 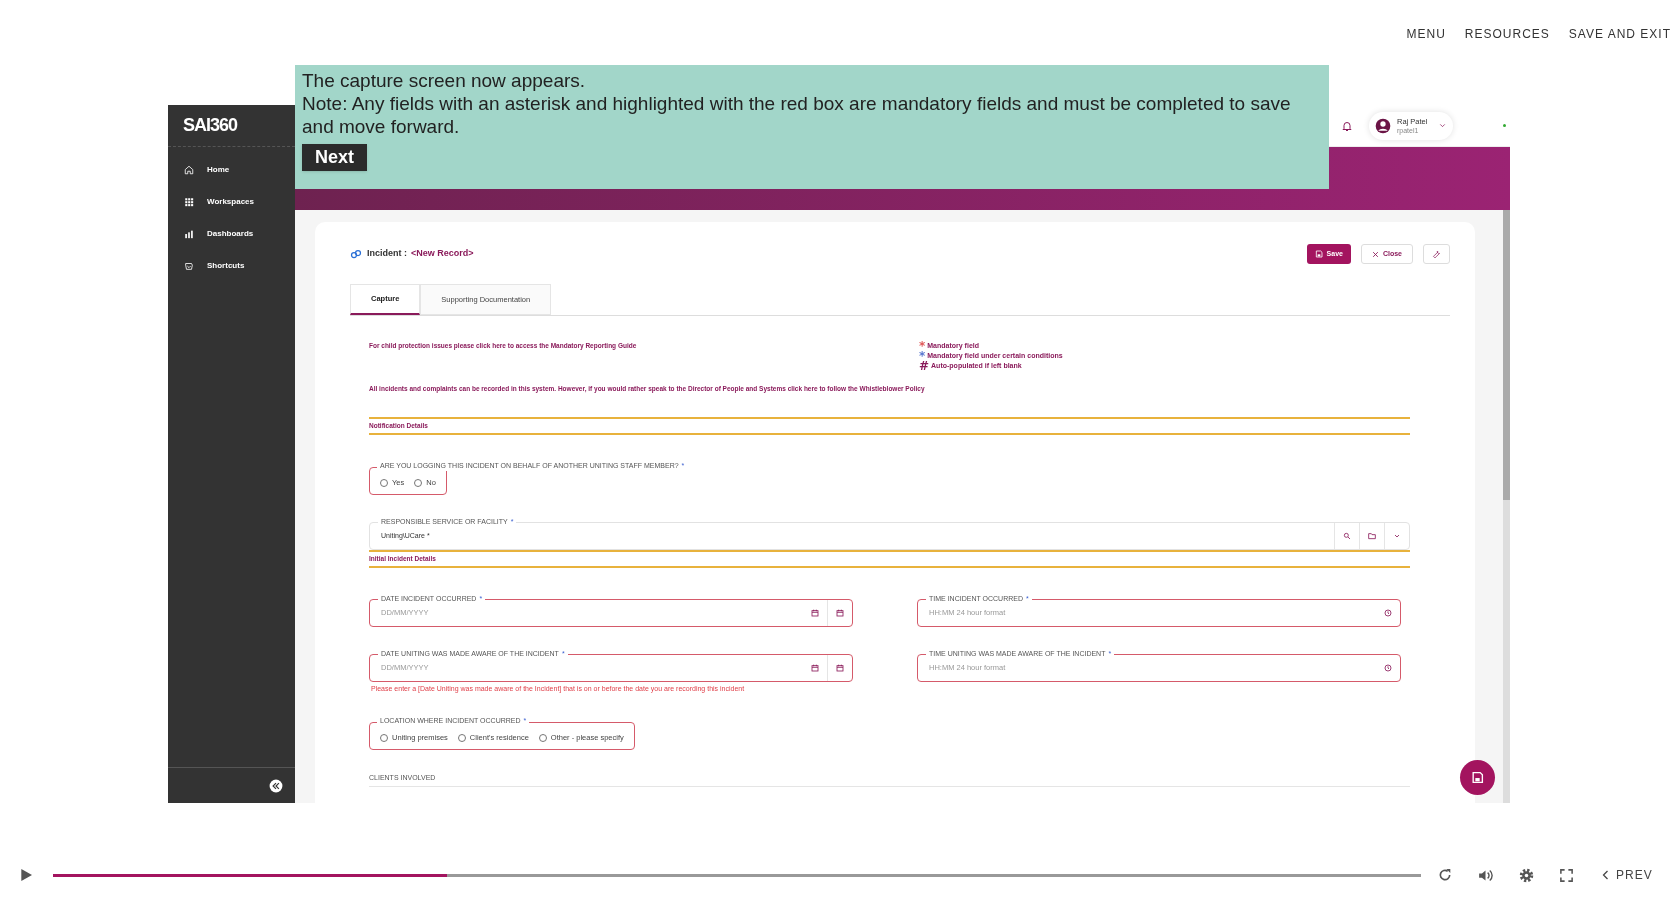 I want to click on save-fab-button, so click(x=1477, y=777).